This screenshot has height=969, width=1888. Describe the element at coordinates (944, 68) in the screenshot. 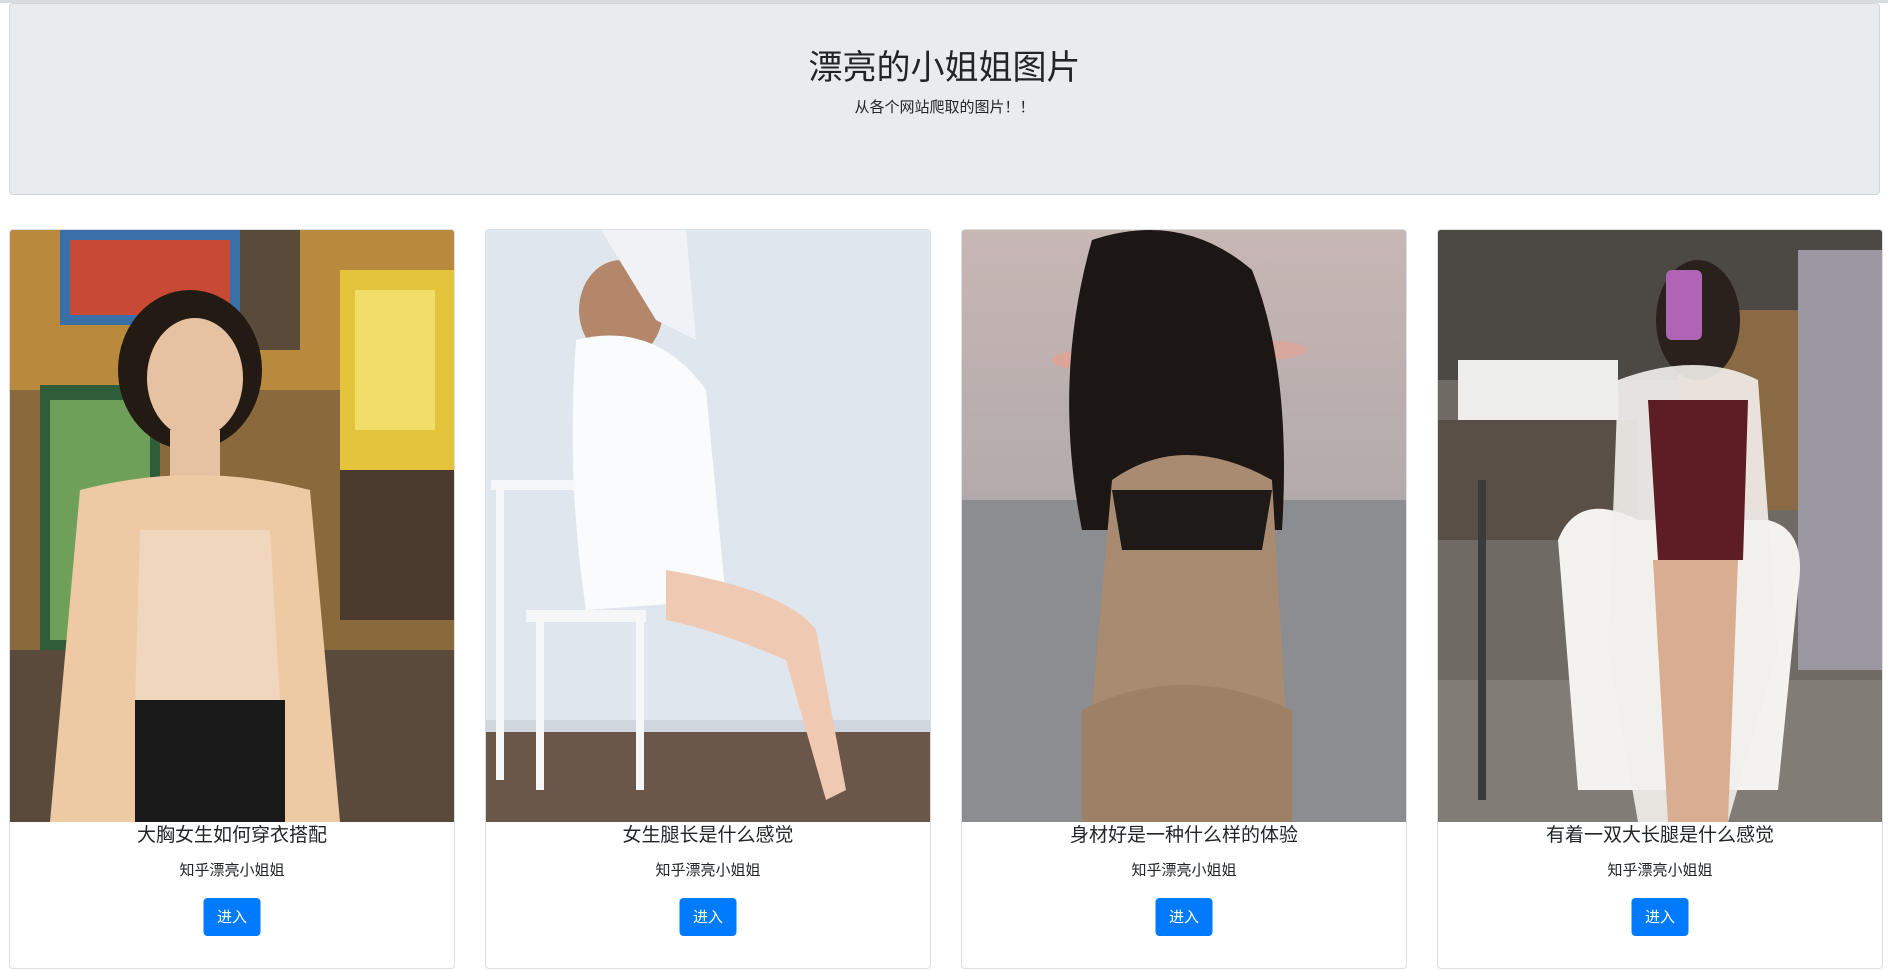

I see `page-title: 漂亮的小姐姐图片` at that location.